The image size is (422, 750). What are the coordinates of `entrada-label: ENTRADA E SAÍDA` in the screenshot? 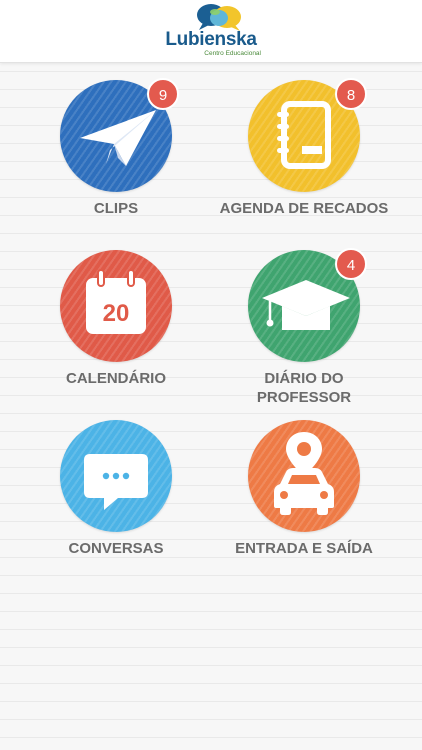 It's located at (304, 548).